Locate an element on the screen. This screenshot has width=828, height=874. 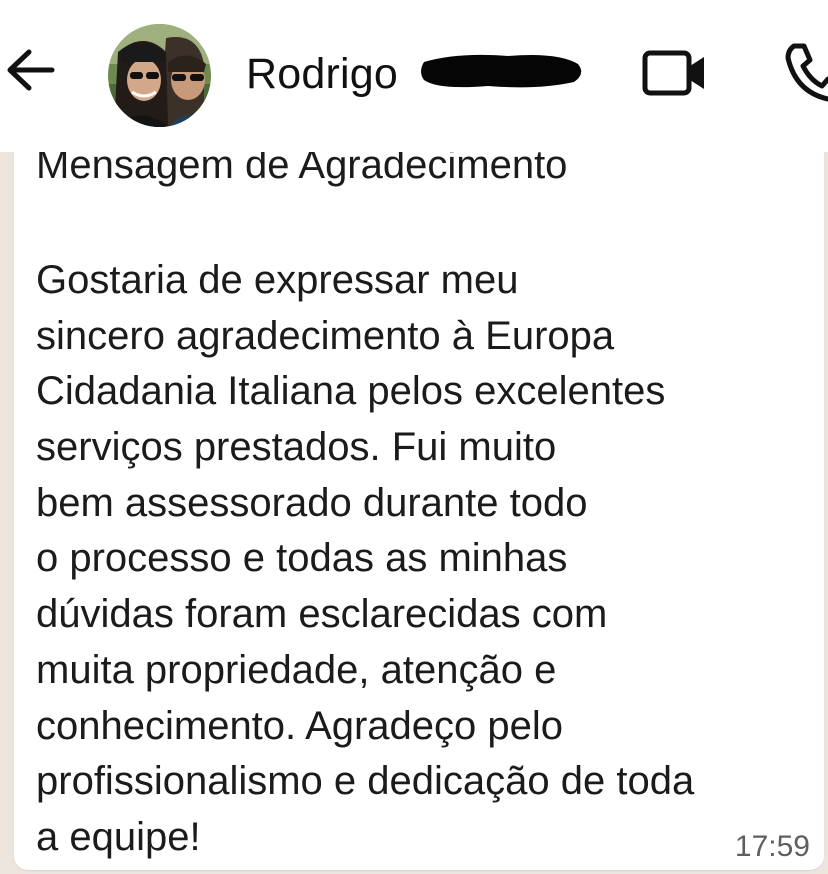
message-line: dúvidas foram esclarecidas com is located at coordinates (322, 614).